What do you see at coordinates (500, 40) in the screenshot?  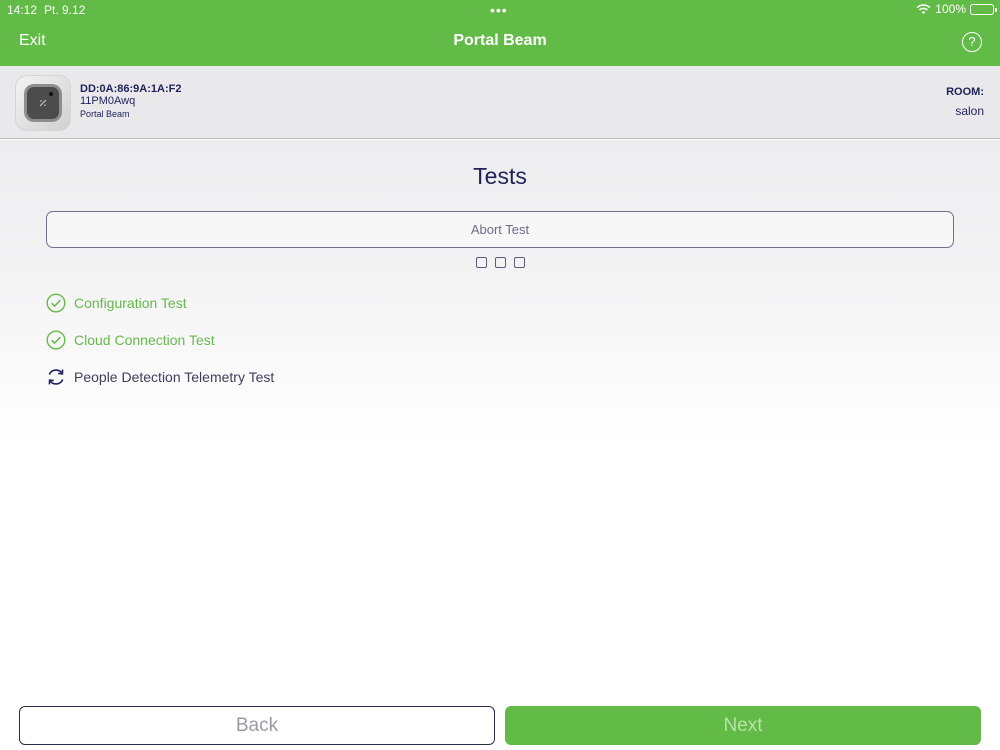 I see `nav-title: Portal Beam` at bounding box center [500, 40].